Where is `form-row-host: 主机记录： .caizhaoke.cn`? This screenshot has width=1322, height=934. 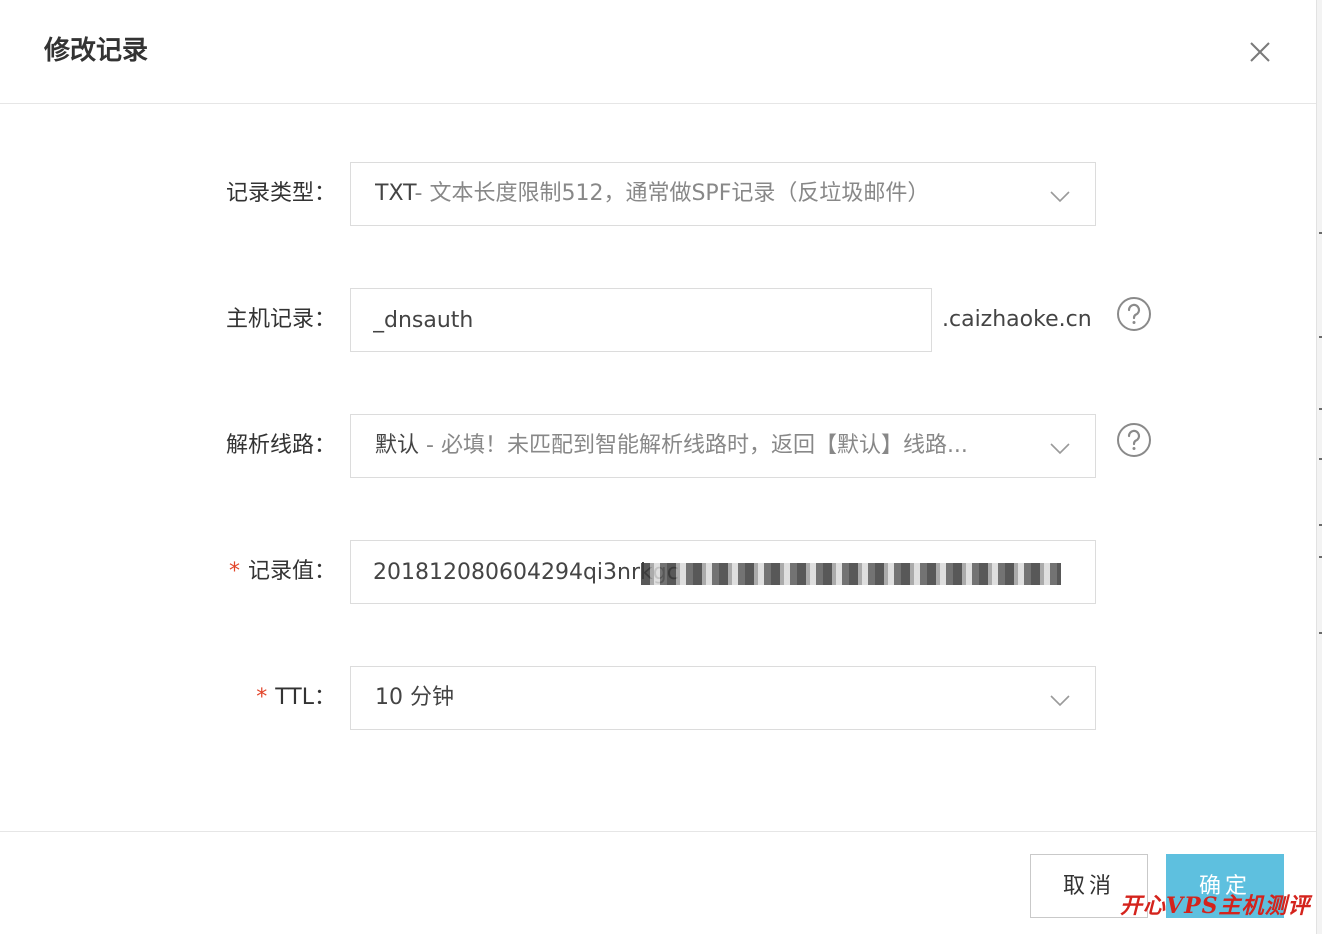
form-row-host: 主机记录： .caizhaoke.cn is located at coordinates (658, 320).